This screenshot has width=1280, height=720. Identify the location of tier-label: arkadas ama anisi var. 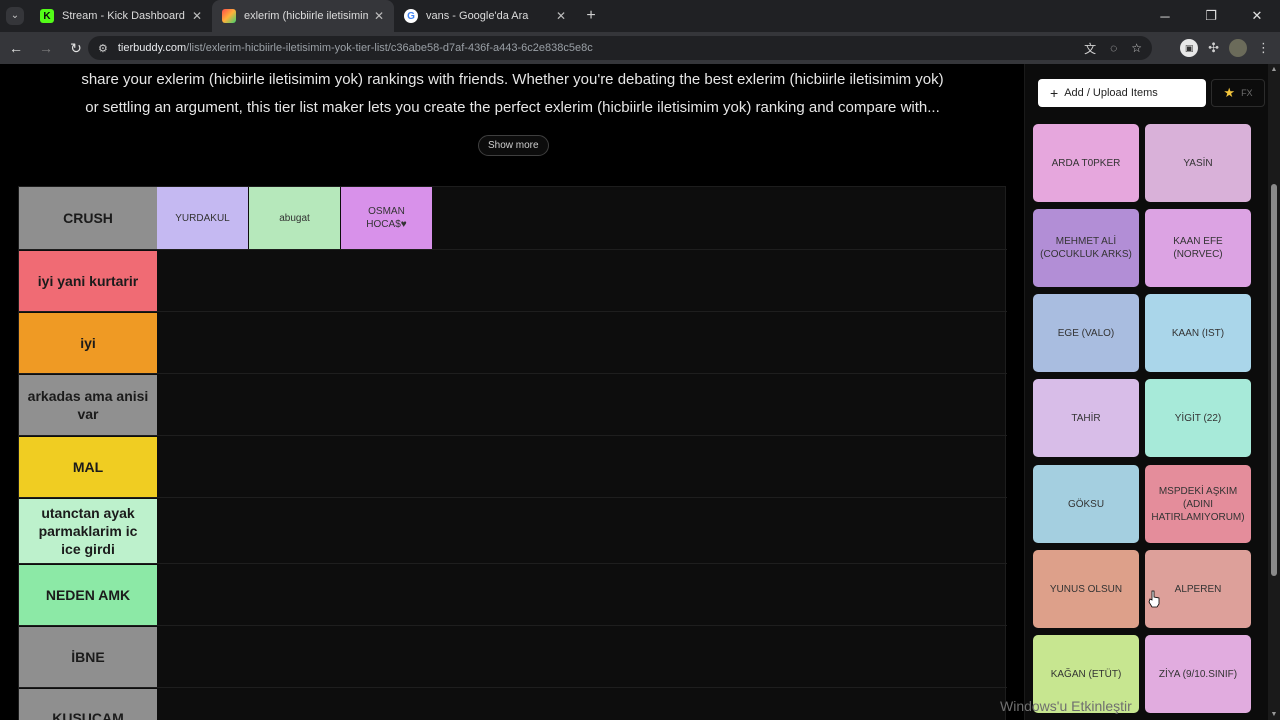
(88, 405).